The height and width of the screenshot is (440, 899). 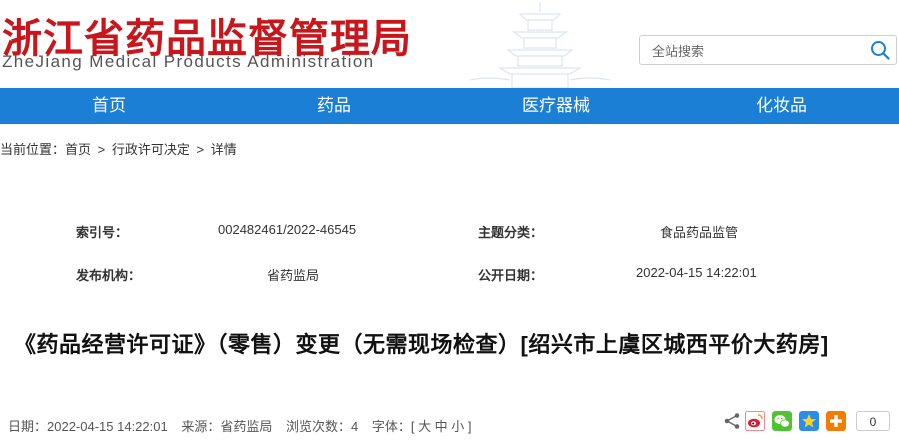 What do you see at coordinates (809, 421) in the screenshot?
I see `qzone-icon` at bounding box center [809, 421].